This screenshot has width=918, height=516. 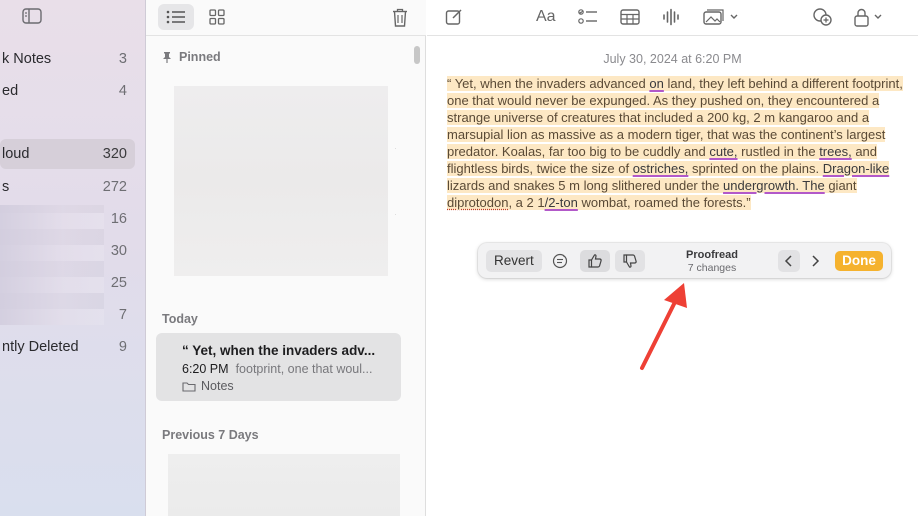 What do you see at coordinates (27, 59) in the screenshot?
I see `sidebar-item-label: k Notes` at bounding box center [27, 59].